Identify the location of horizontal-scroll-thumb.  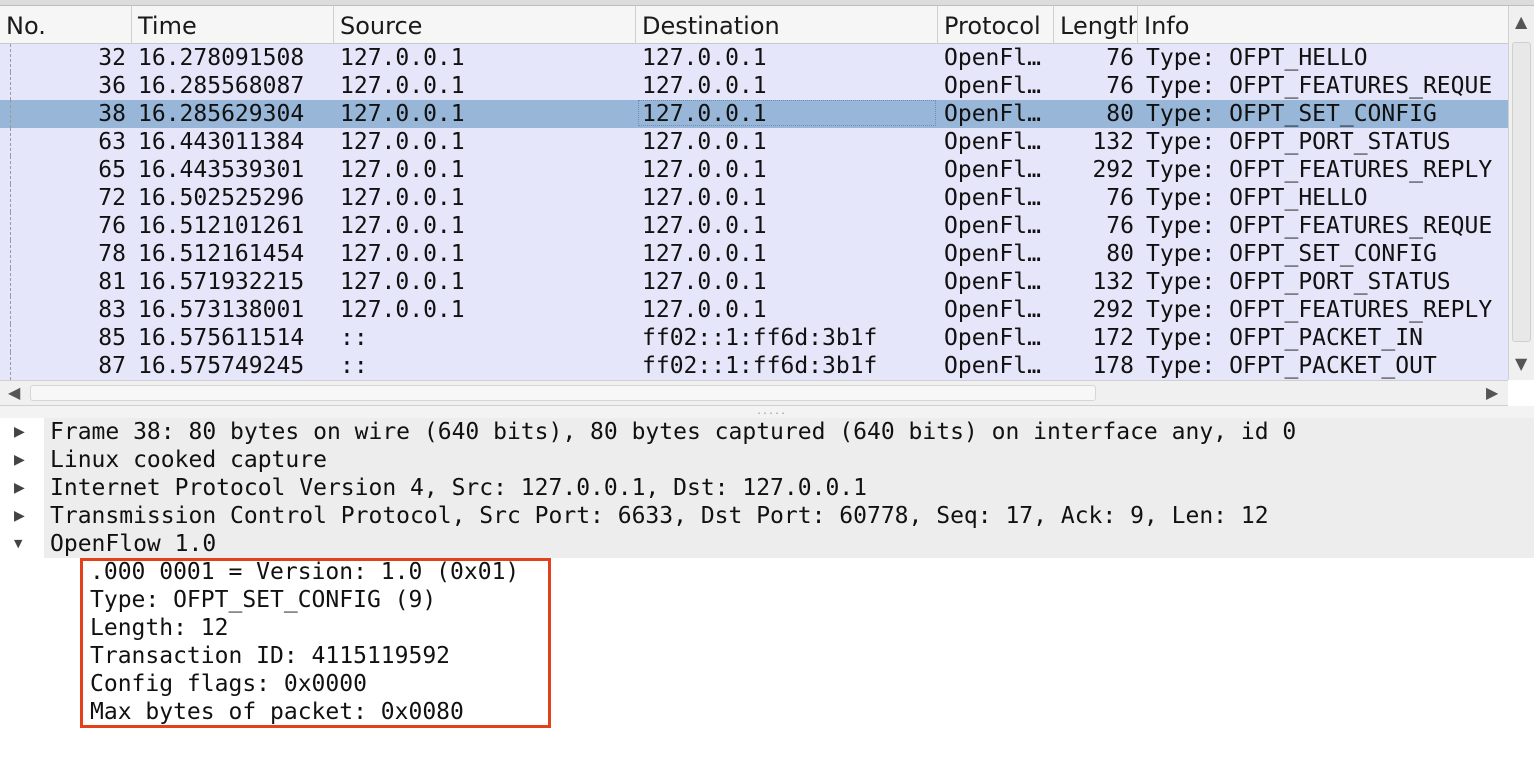
(563, 393).